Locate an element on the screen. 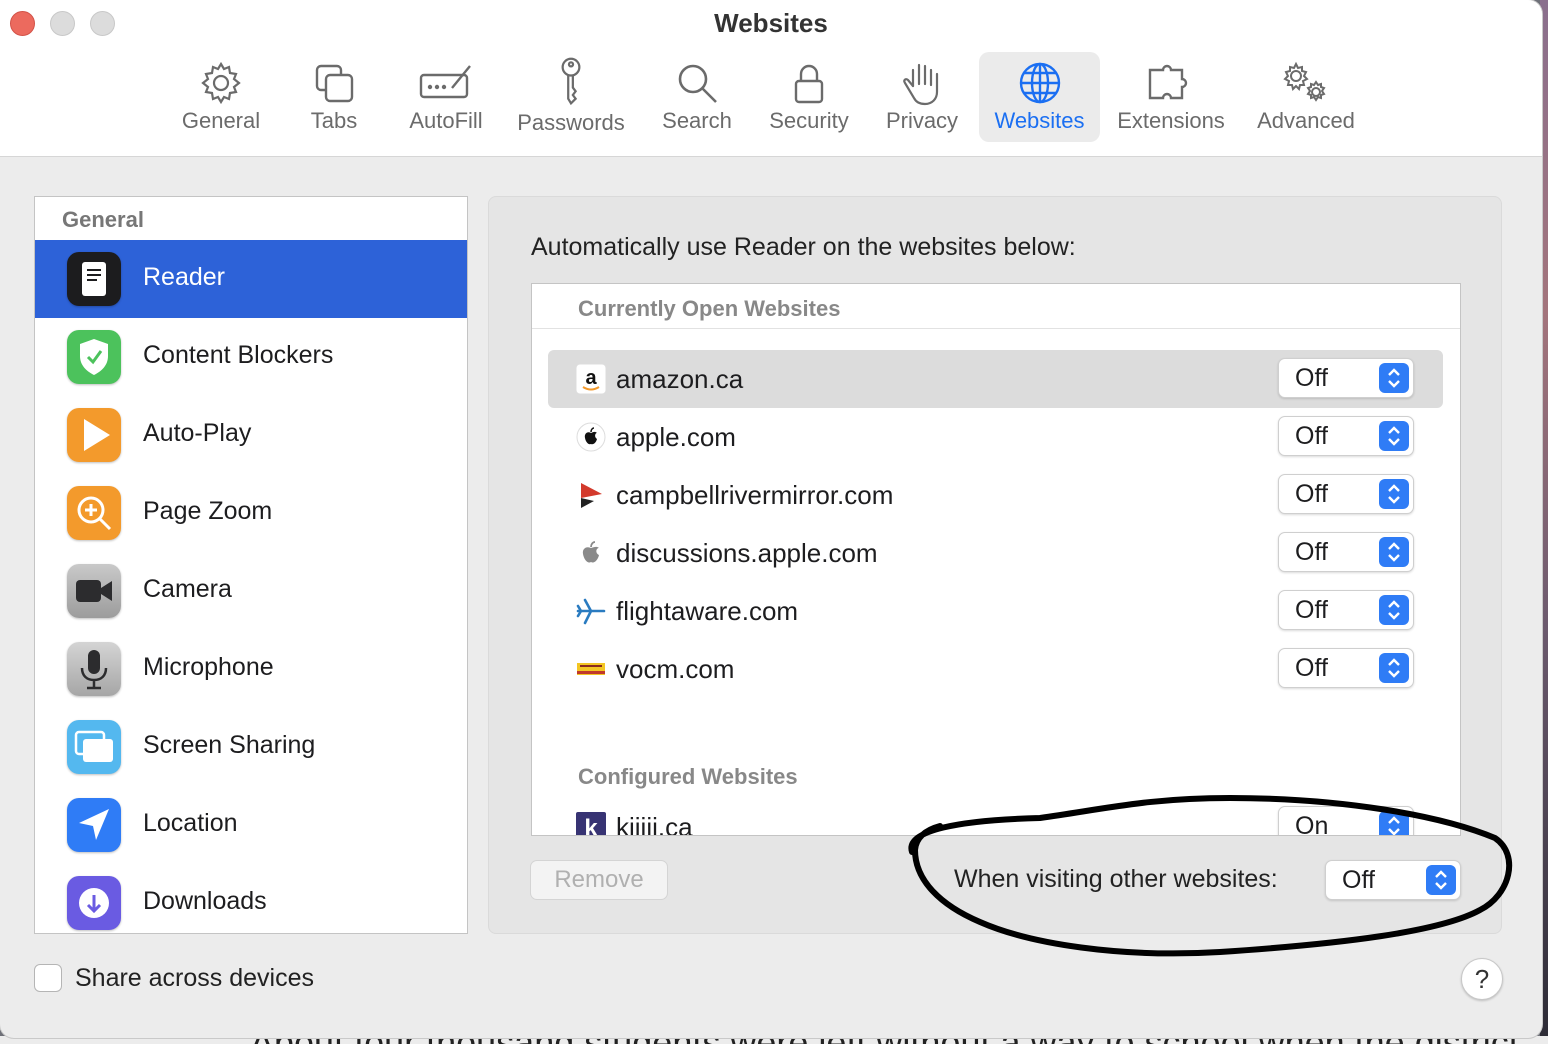 The image size is (1548, 1044). popup-value: On is located at coordinates (1312, 824).